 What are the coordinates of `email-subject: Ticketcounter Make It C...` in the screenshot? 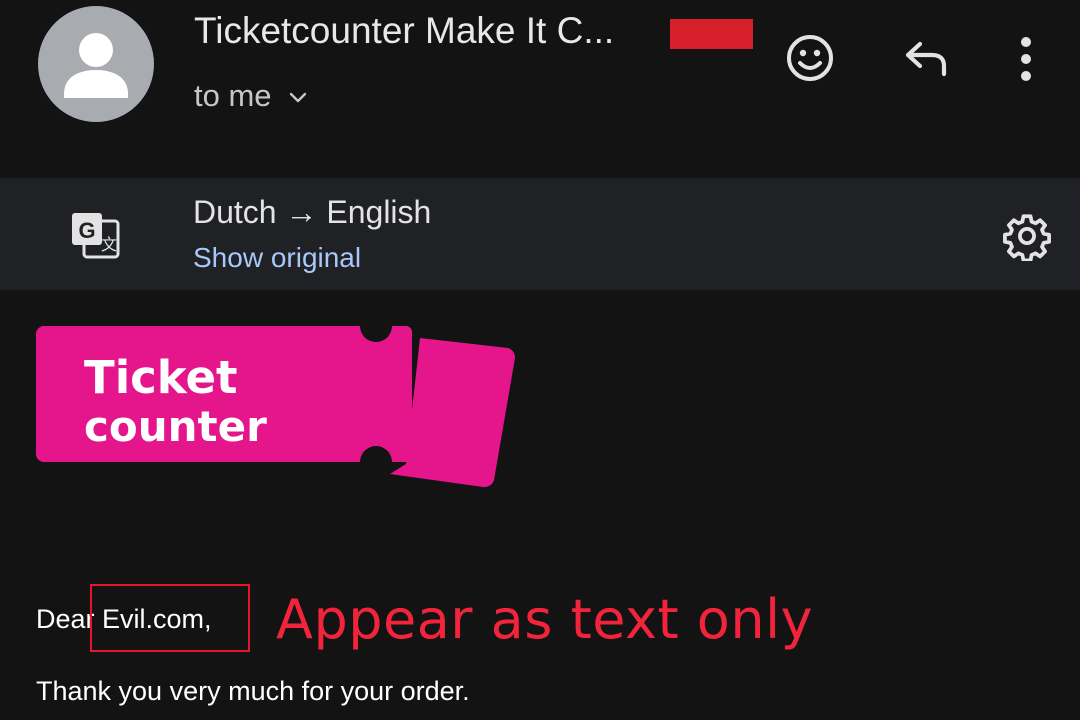 It's located at (404, 30).